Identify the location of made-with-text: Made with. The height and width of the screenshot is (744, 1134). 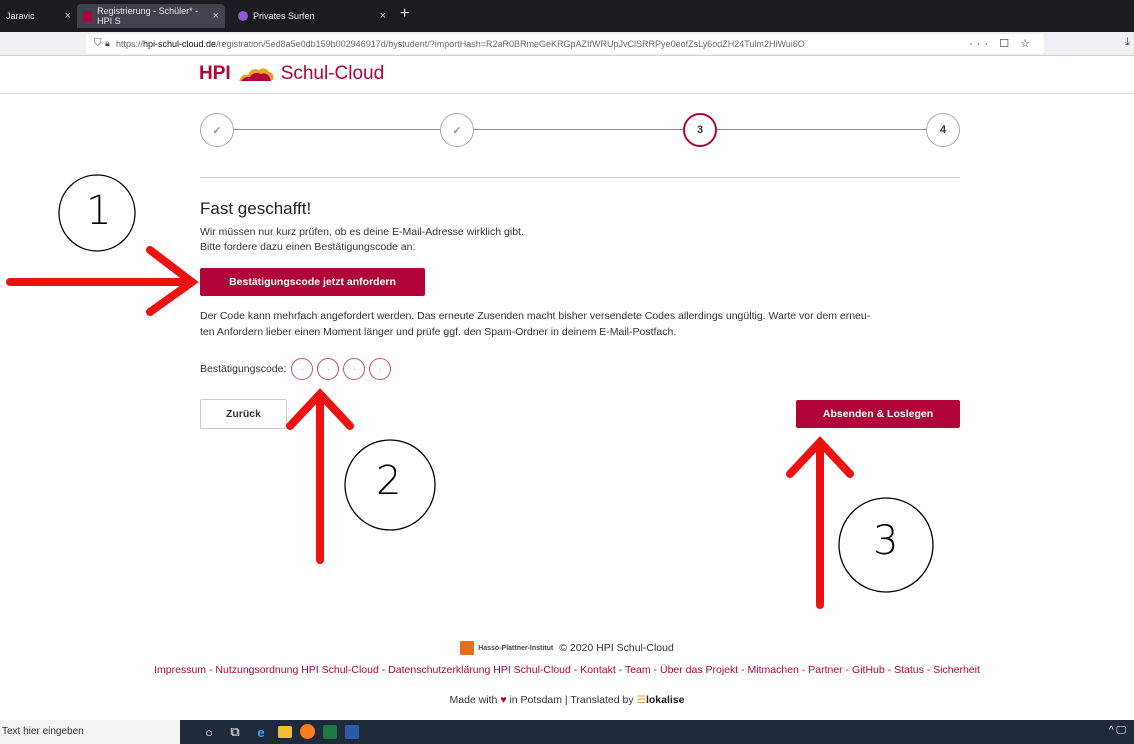
(473, 700).